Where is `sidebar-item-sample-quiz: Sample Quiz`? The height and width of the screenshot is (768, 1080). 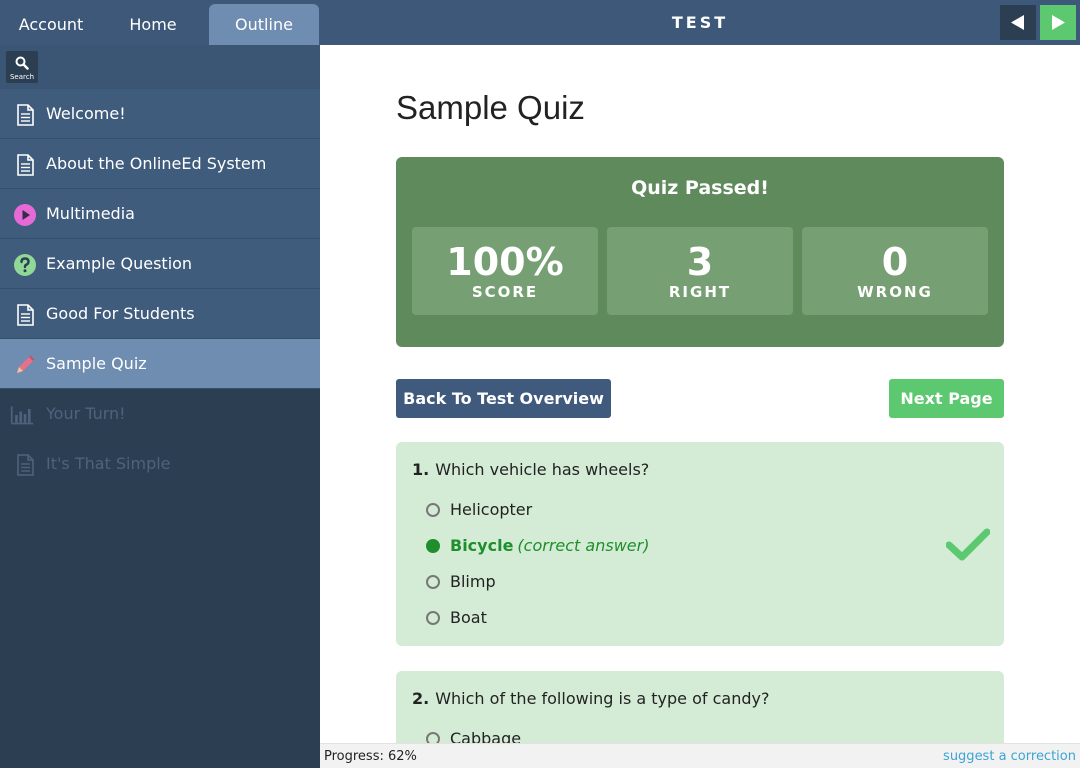 sidebar-item-sample-quiz: Sample Quiz is located at coordinates (160, 364).